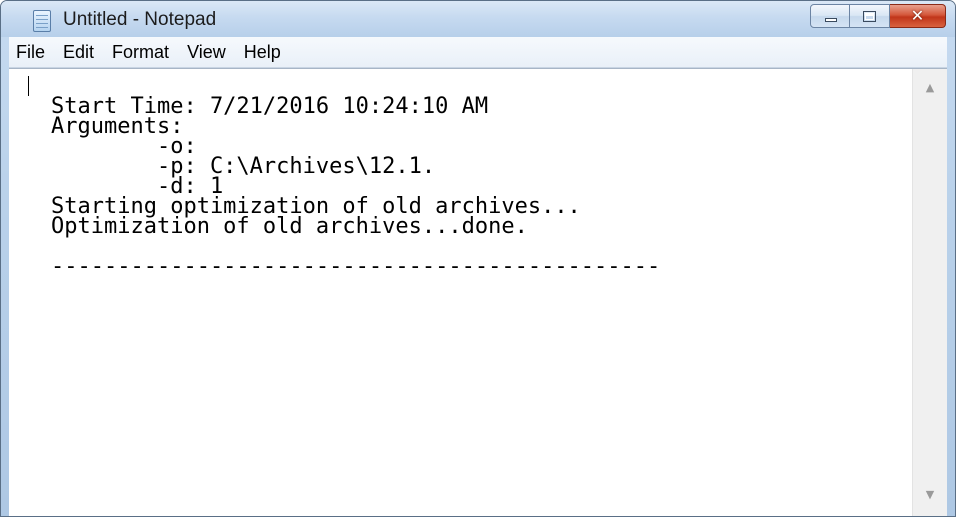  I want to click on text-caret, so click(28, 86).